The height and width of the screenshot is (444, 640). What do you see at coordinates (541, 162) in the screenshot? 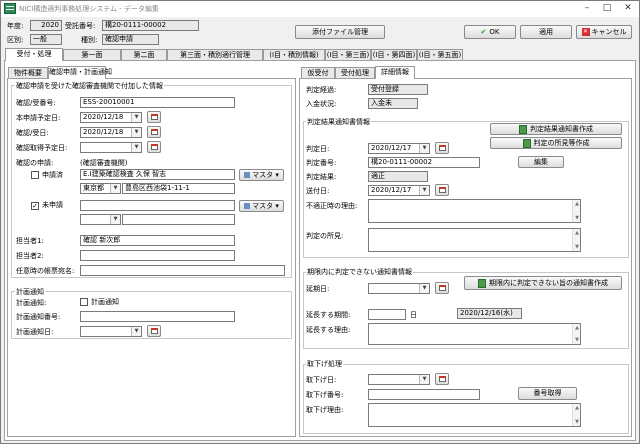
I see `edit-button: 編集` at bounding box center [541, 162].